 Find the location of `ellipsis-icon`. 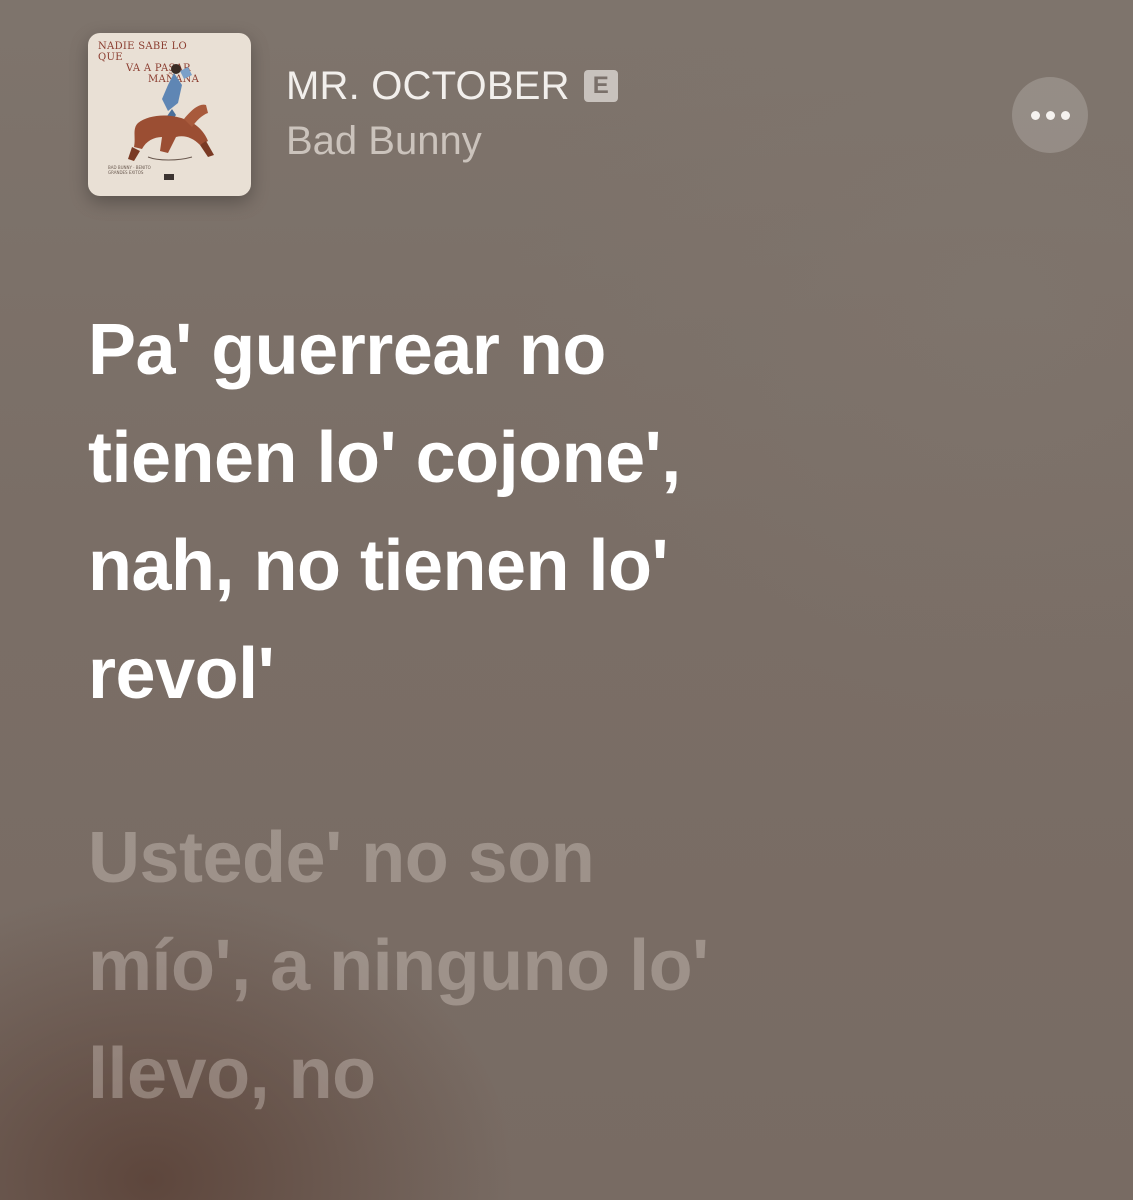

ellipsis-icon is located at coordinates (1035, 115).